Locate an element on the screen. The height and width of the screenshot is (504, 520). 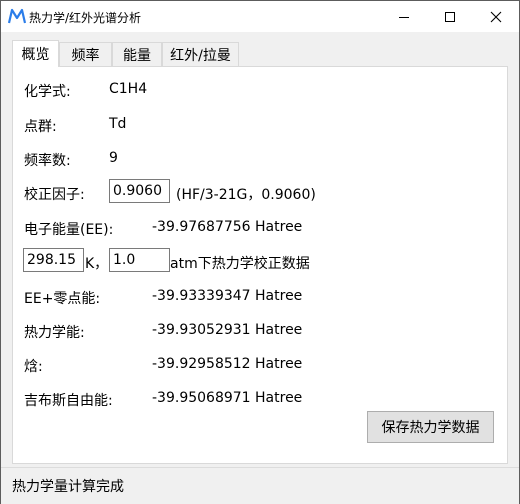
maximize-button is located at coordinates (450, 16).